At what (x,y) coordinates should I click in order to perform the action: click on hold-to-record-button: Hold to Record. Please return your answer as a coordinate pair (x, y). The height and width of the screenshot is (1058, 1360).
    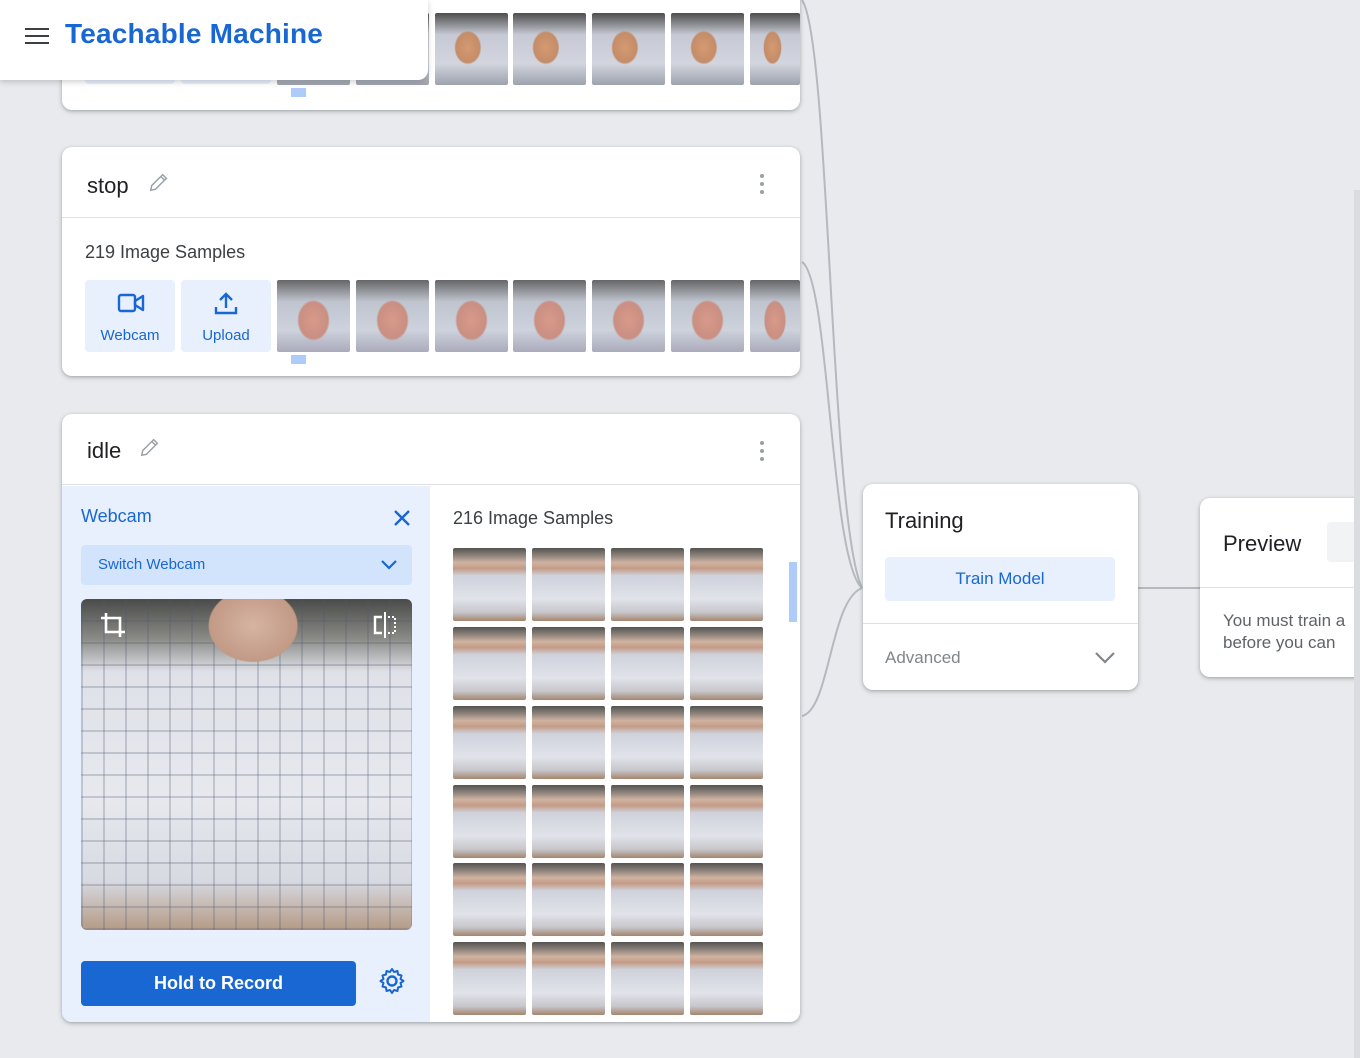
    Looking at the image, I should click on (218, 983).